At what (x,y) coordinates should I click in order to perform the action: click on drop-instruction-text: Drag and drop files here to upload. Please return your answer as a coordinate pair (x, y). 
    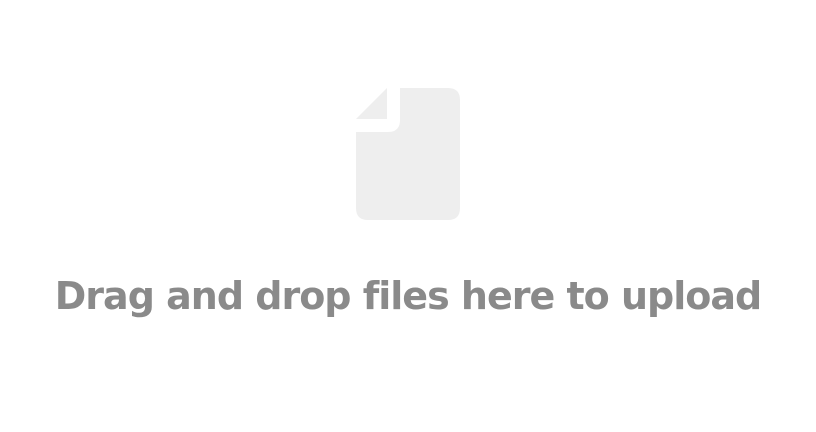
    Looking at the image, I should click on (408, 296).